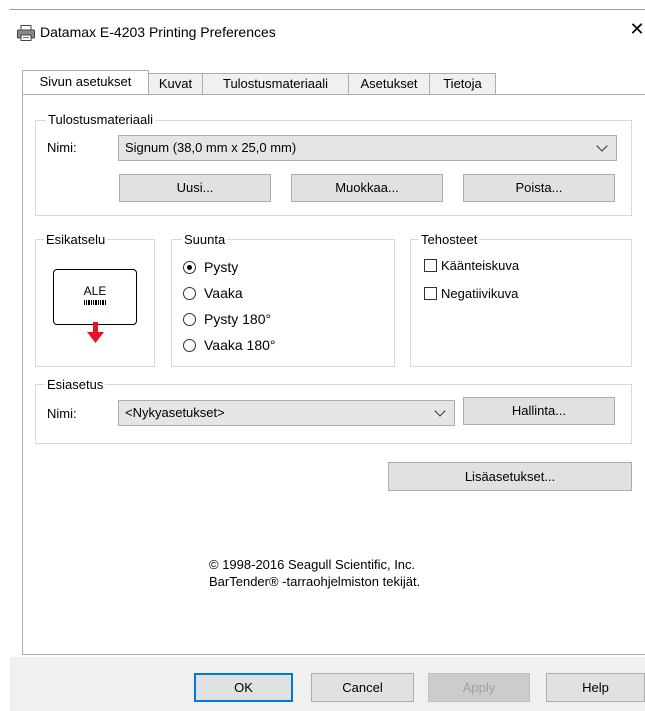 The width and height of the screenshot is (645, 711). I want to click on window-title: Datamax E-4203 Printing Preferences, so click(158, 32).